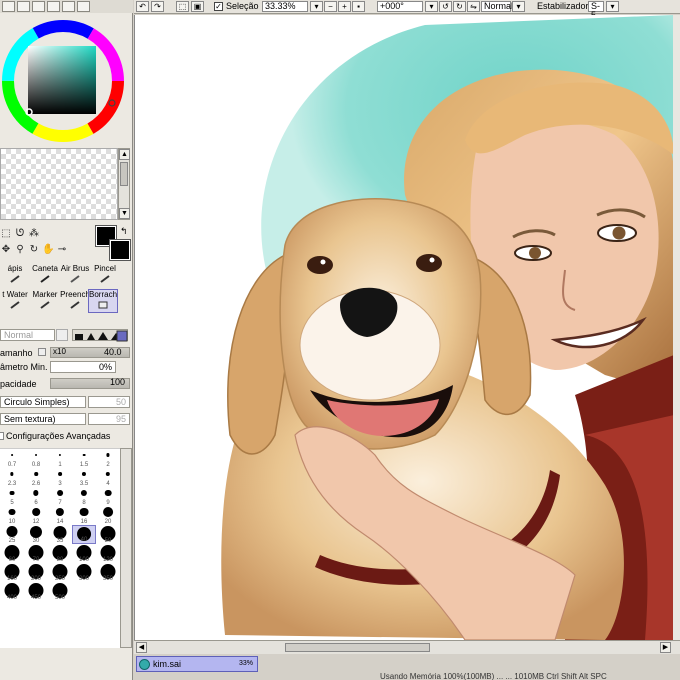 The image size is (680, 680). What do you see at coordinates (75, 276) in the screenshot?
I see `brush-airbrush: Air Brus` at bounding box center [75, 276].